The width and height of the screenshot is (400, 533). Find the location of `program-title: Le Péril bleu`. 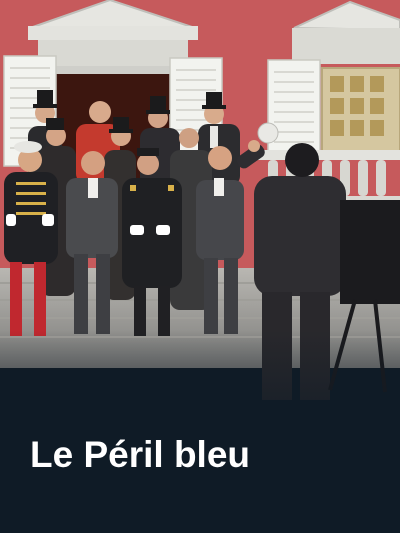

program-title: Le Péril bleu is located at coordinates (210, 455).